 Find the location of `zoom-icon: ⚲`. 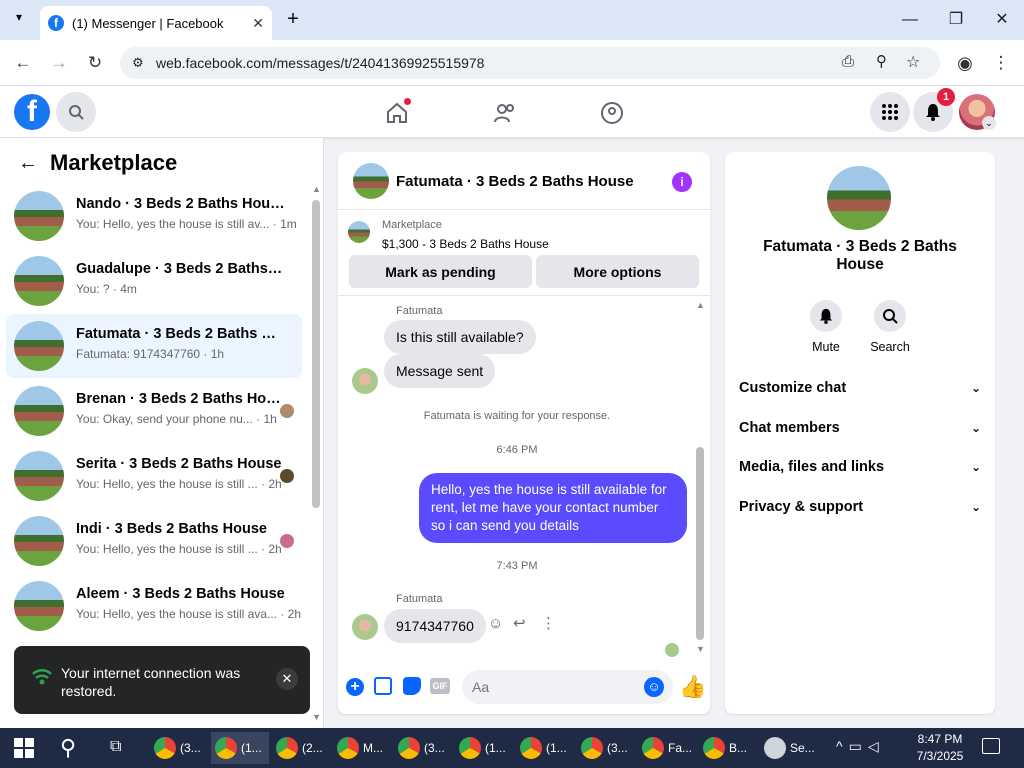

zoom-icon: ⚲ is located at coordinates (881, 61).